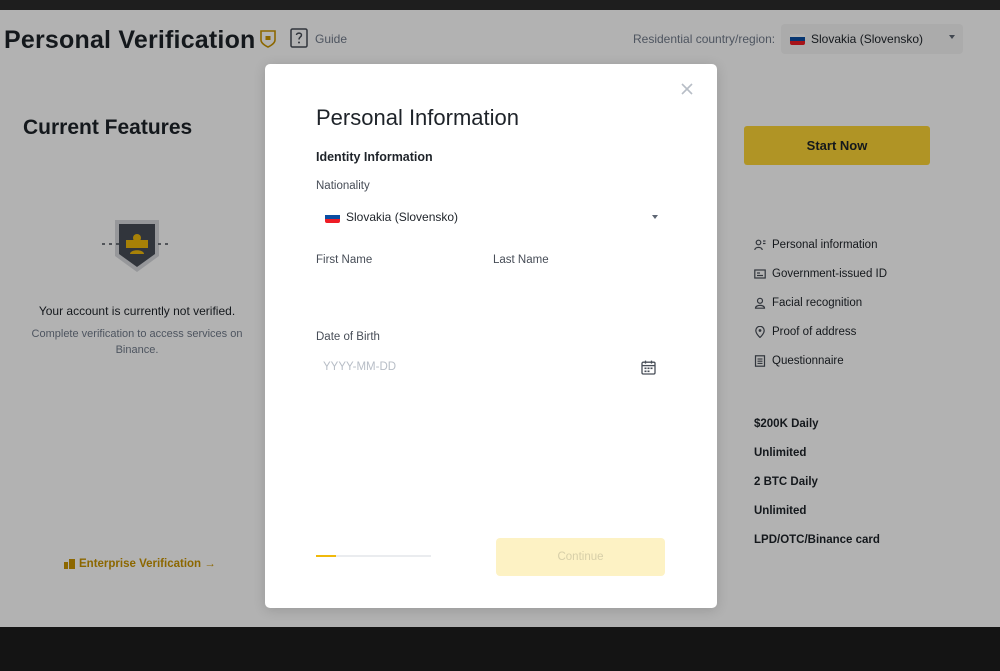 Image resolution: width=1000 pixels, height=671 pixels. Describe the element at coordinates (580, 557) in the screenshot. I see `continue-button: Continue` at that location.